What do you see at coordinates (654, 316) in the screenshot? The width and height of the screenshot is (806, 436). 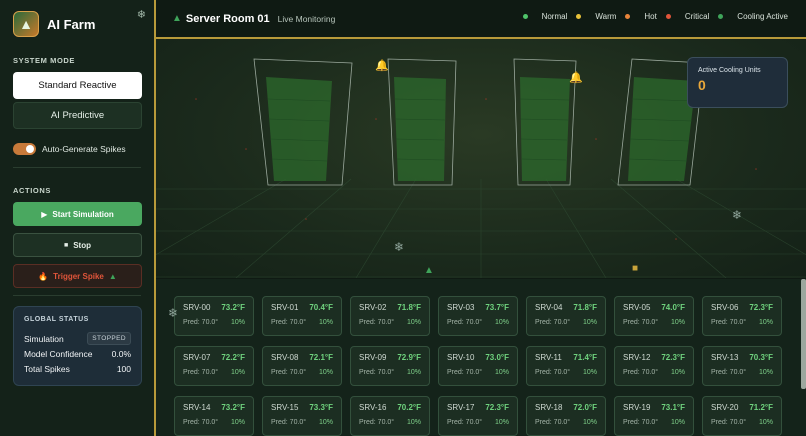 I see `server-card: SRV-05 74.0°F Pred: 70.0° 10%` at bounding box center [654, 316].